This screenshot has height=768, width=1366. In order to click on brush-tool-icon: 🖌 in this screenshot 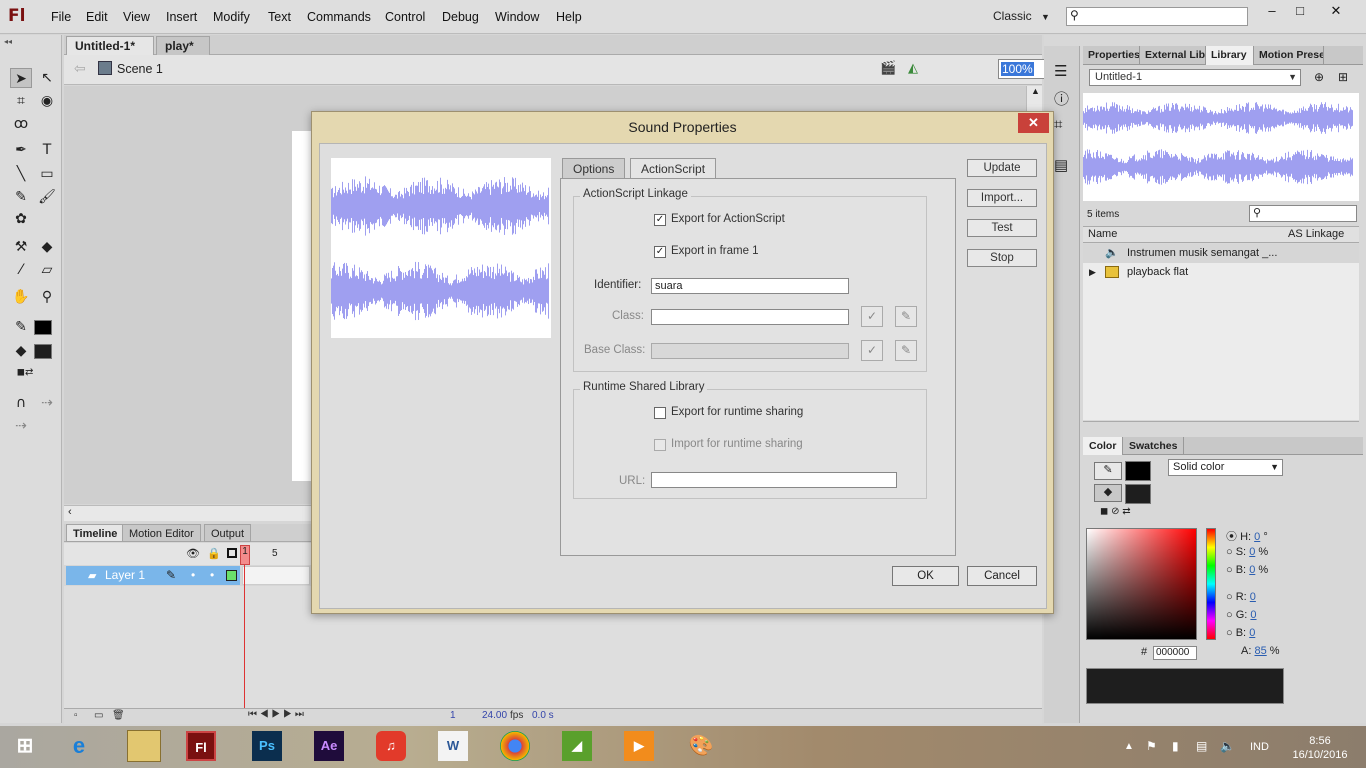, I will do `click(47, 197)`.